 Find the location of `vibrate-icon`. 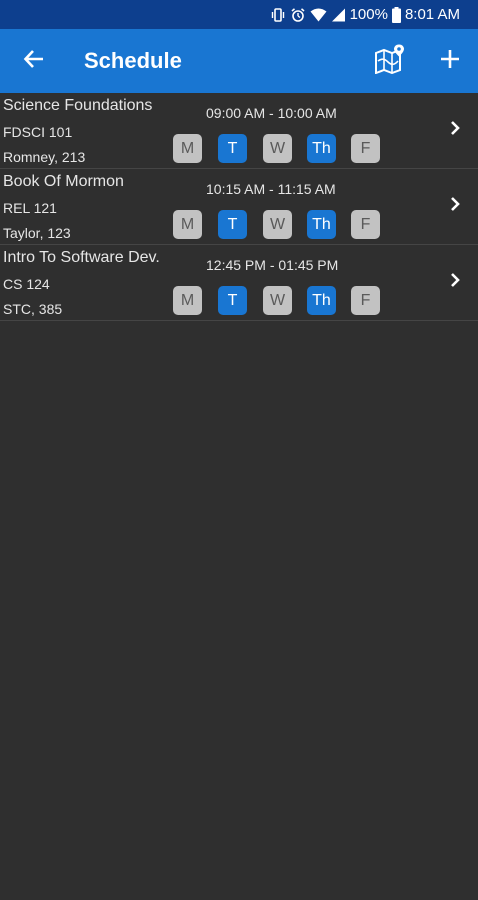

vibrate-icon is located at coordinates (278, 15).